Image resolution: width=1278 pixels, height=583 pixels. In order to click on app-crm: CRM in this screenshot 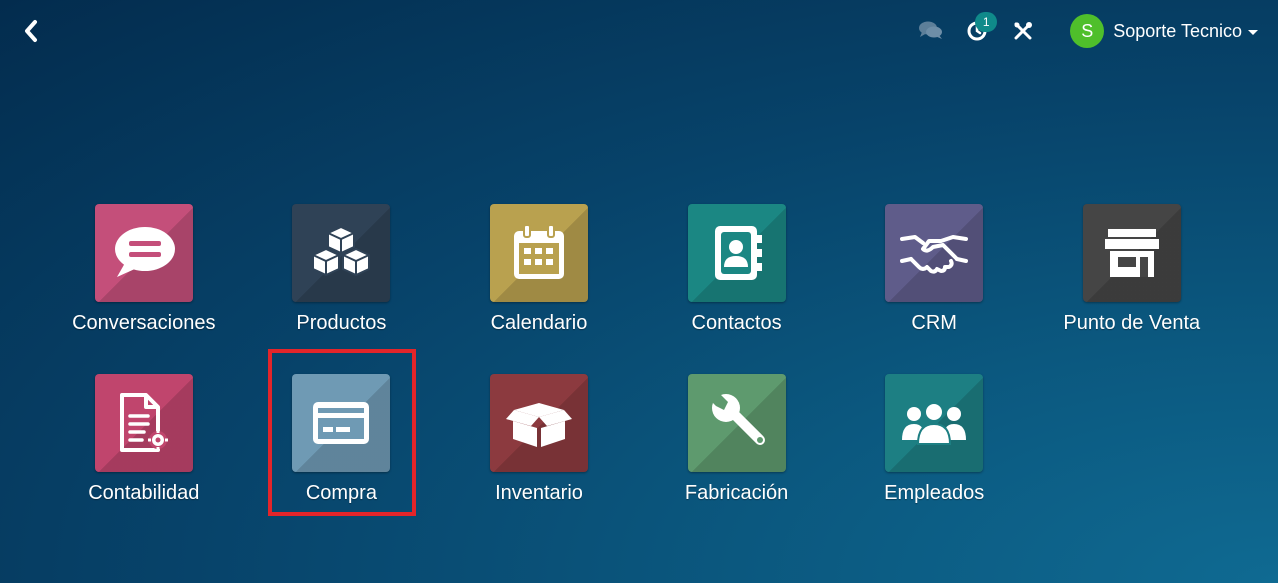, I will do `click(934, 289)`.